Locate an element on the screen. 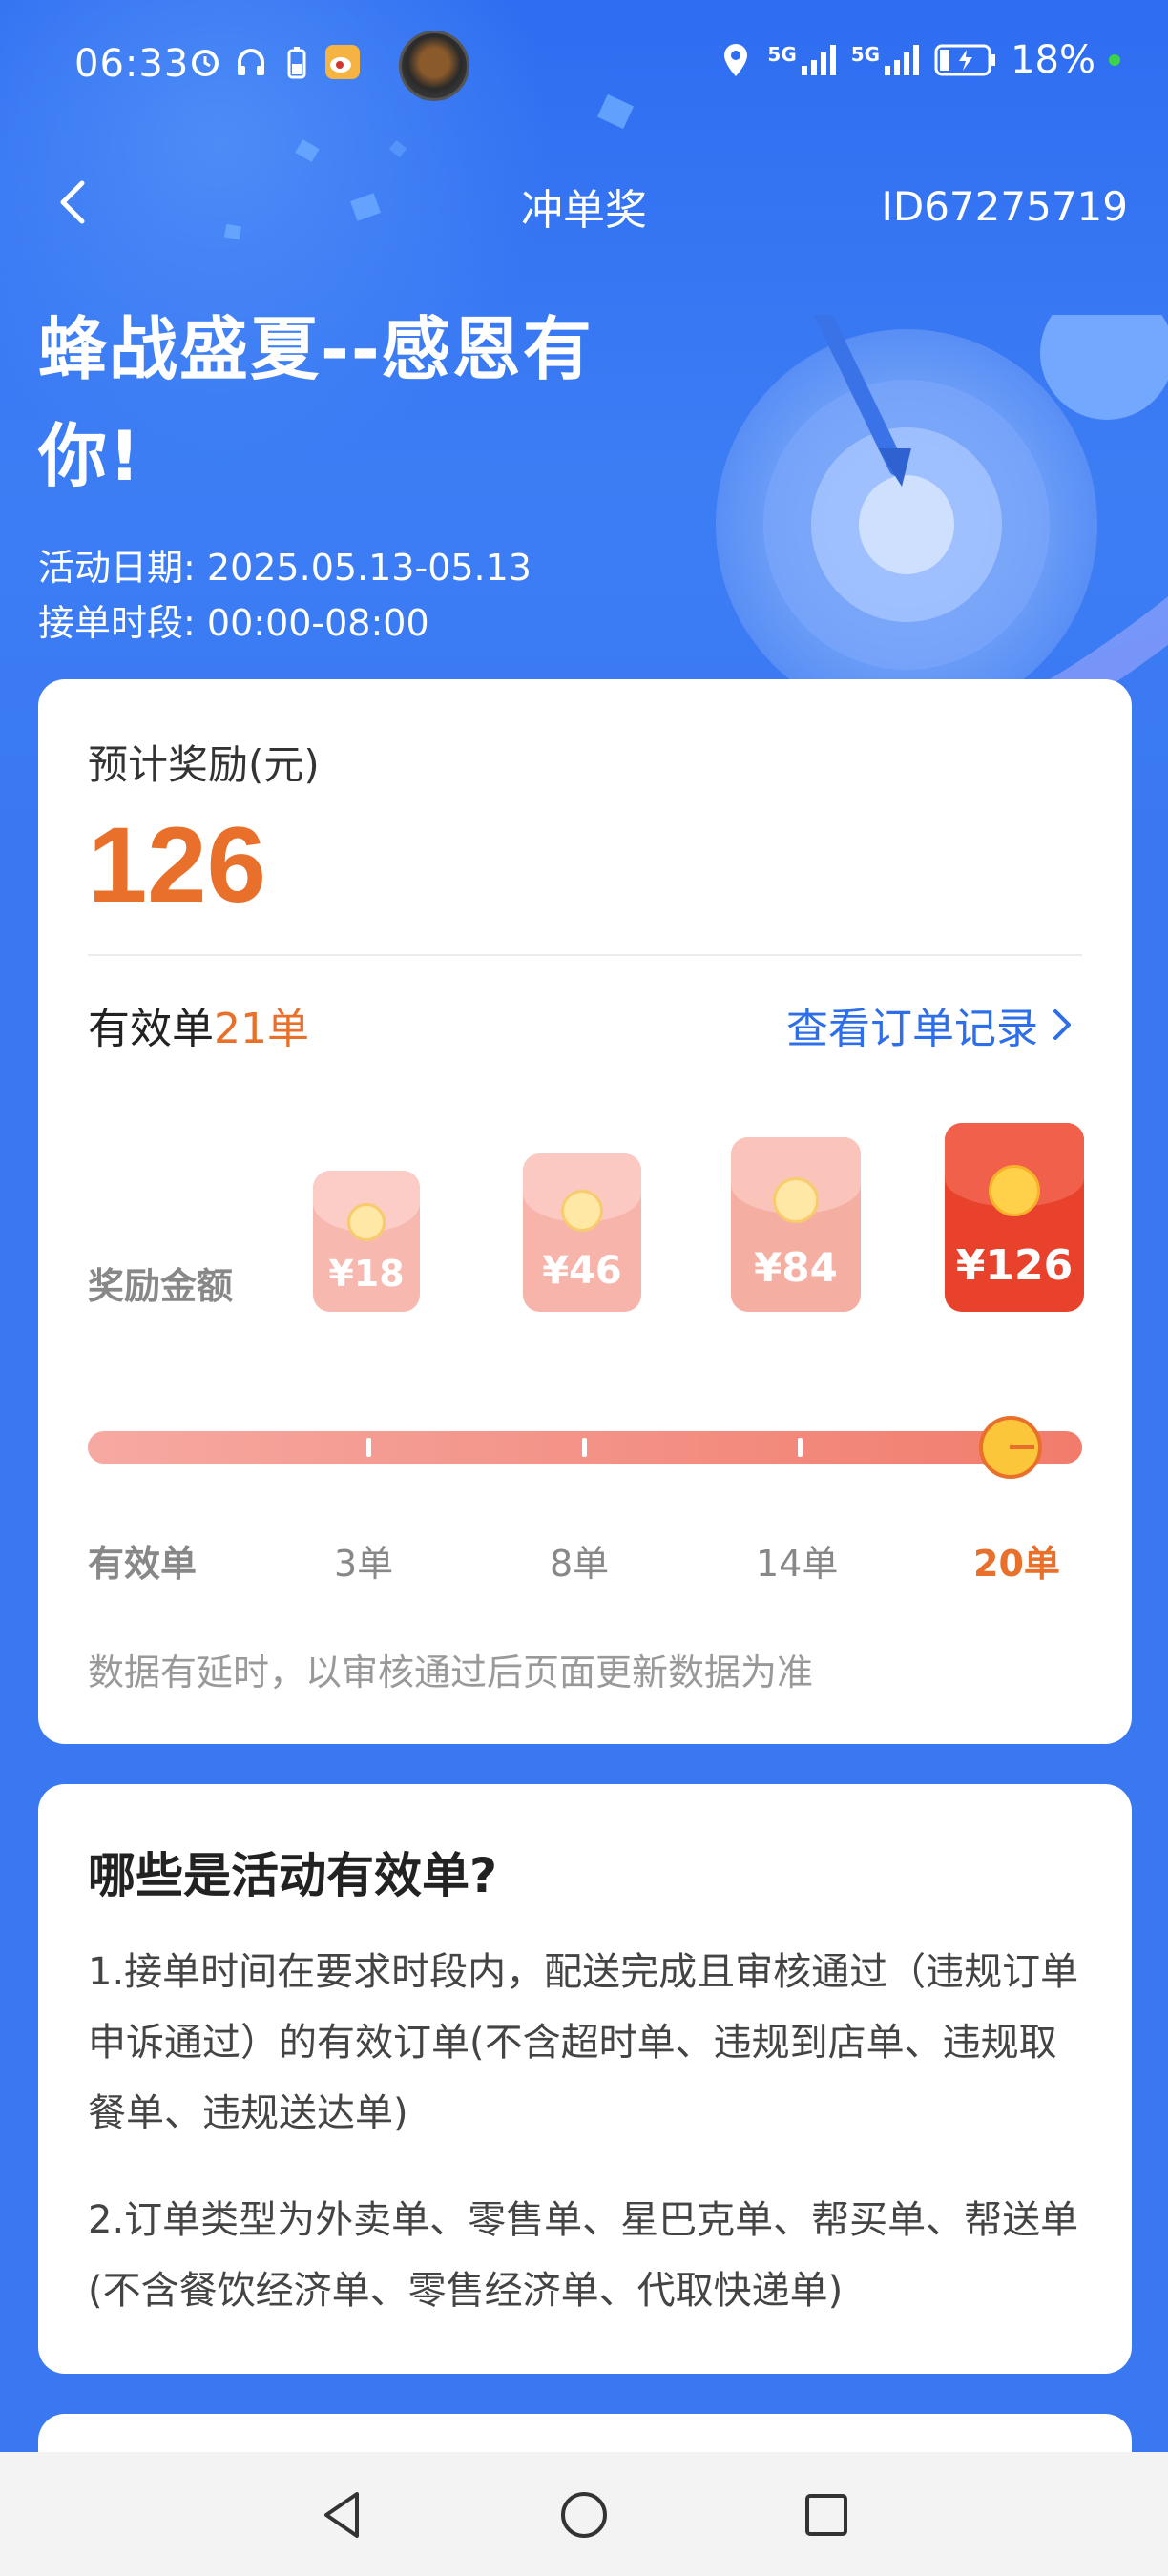 The width and height of the screenshot is (1168, 2576). event-meta: 活动日期: 2025.05.13-05.13 接单时段: 00:00-08:00 is located at coordinates (285, 595).